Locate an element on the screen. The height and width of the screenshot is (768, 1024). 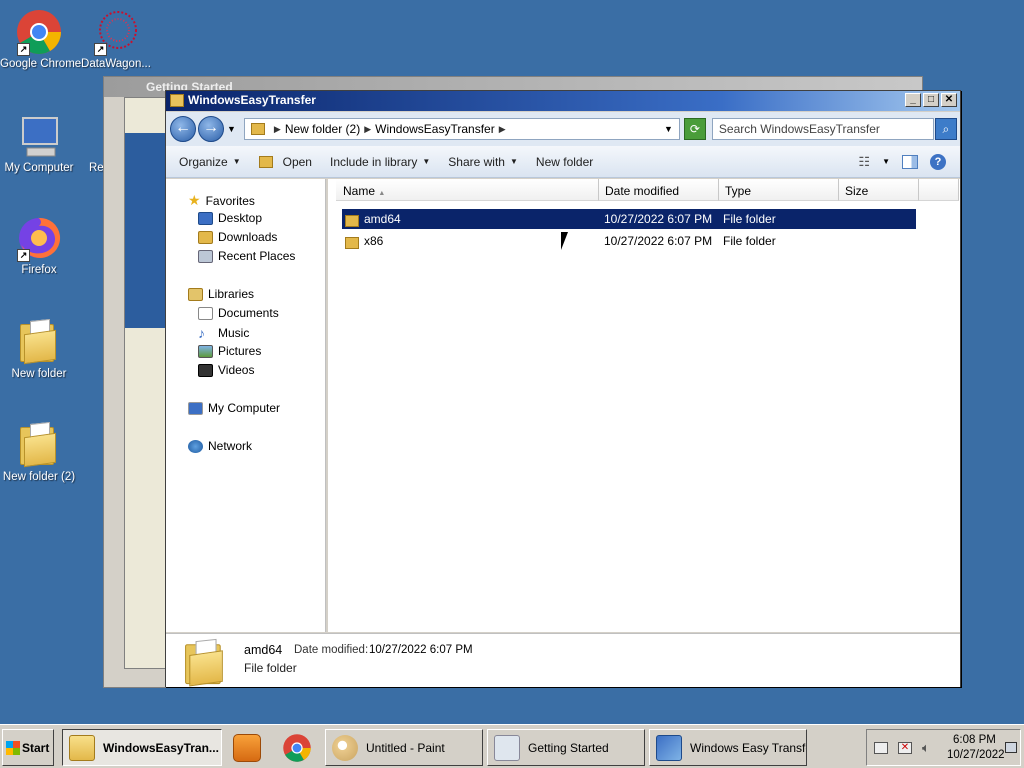
explorer-titlebar: WindowsEasyTransfer _ □ ✕ is located at coordinates (563, 101).